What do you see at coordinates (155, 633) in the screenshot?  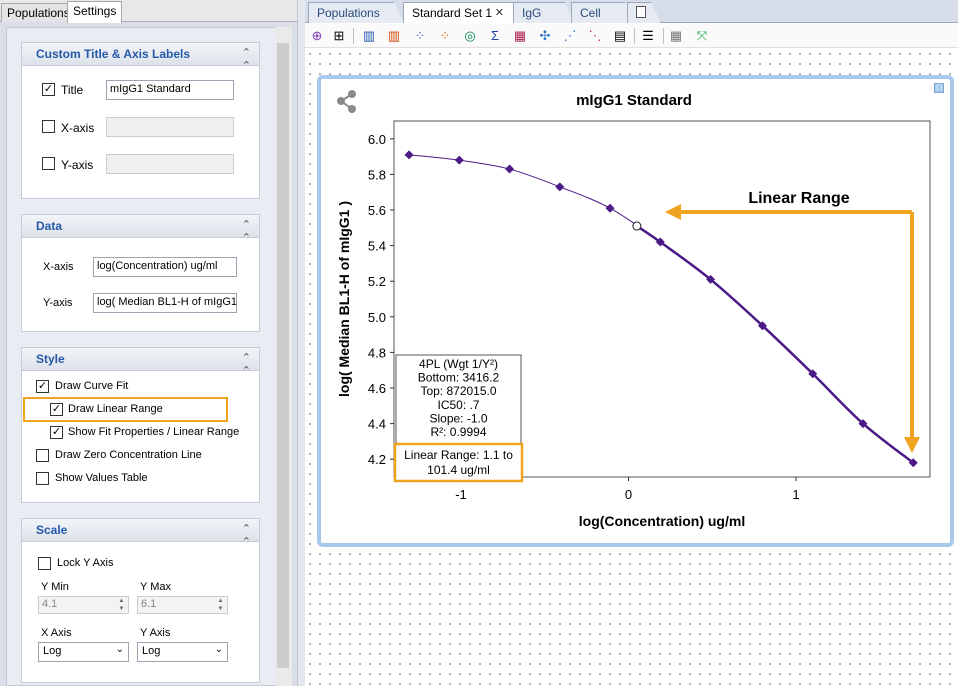 I see `y-axis-scale-label: Y Axis` at bounding box center [155, 633].